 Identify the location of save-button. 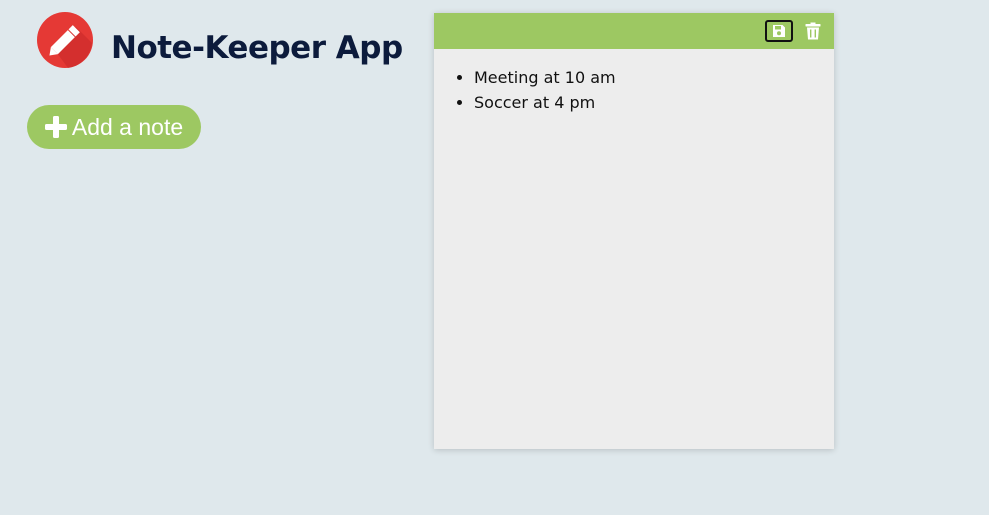
(779, 31).